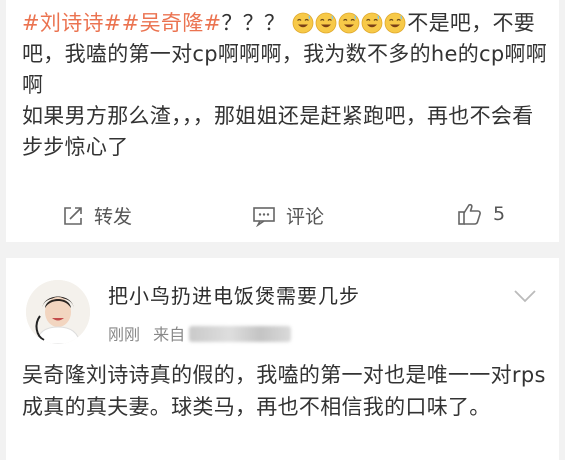 This screenshot has height=460, width=565. I want to click on comment-icon, so click(264, 216).